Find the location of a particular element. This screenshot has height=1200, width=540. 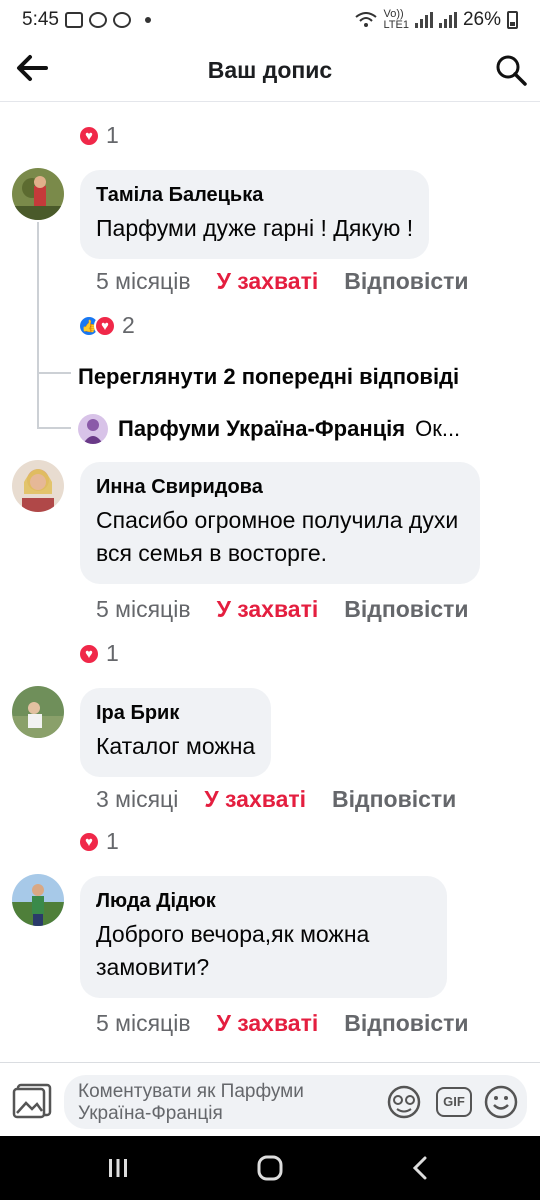

lte-label: LTE1 is located at coordinates (396, 25).